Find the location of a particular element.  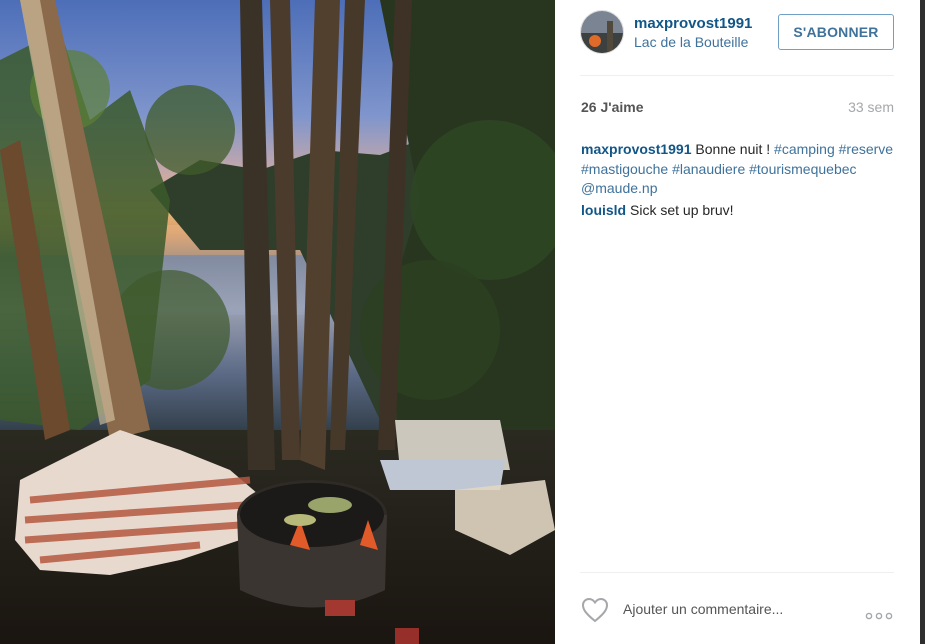

post-location: Lac de la Bouteille is located at coordinates (698, 42).